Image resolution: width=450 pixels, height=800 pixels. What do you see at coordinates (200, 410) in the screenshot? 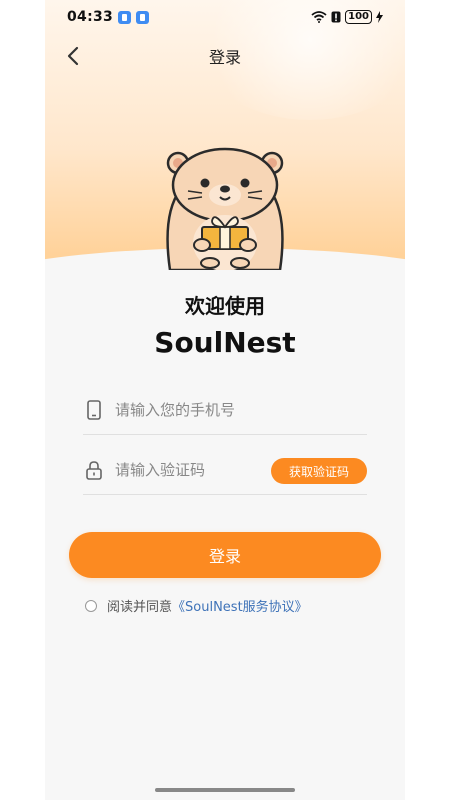
I see `phone-input` at bounding box center [200, 410].